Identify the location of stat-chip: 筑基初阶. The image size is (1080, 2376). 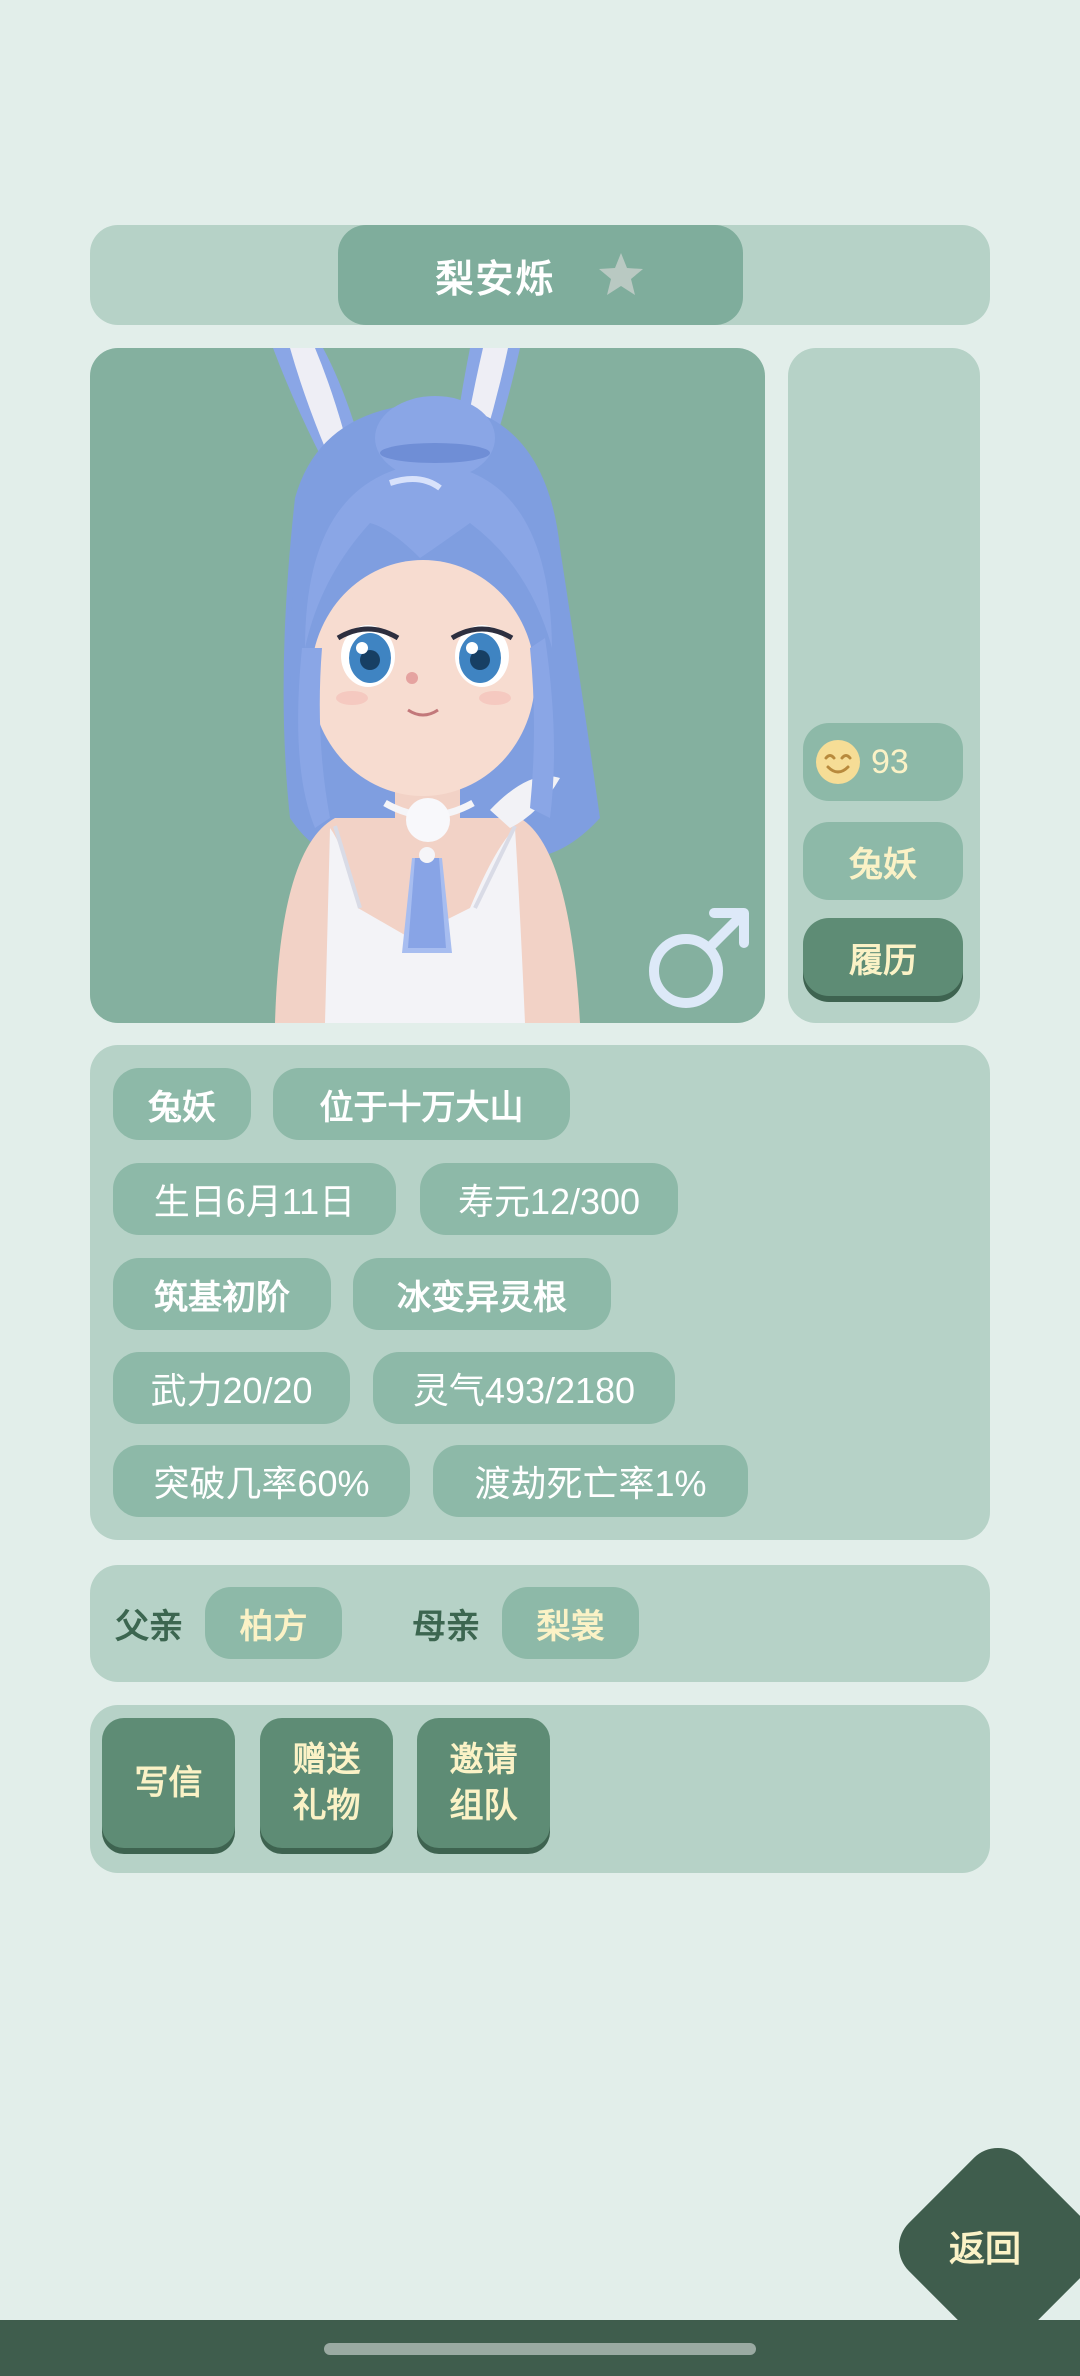
(222, 1294).